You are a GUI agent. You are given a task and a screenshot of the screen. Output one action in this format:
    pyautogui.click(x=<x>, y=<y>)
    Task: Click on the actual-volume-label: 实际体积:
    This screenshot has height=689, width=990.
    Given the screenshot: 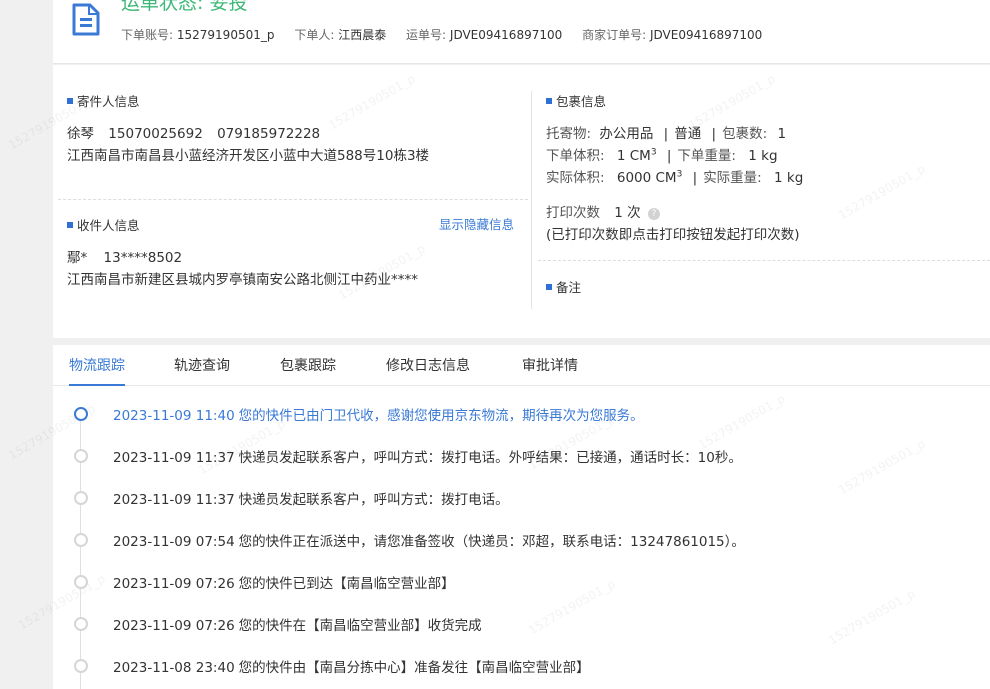 What is the action you would take?
    pyautogui.click(x=575, y=178)
    